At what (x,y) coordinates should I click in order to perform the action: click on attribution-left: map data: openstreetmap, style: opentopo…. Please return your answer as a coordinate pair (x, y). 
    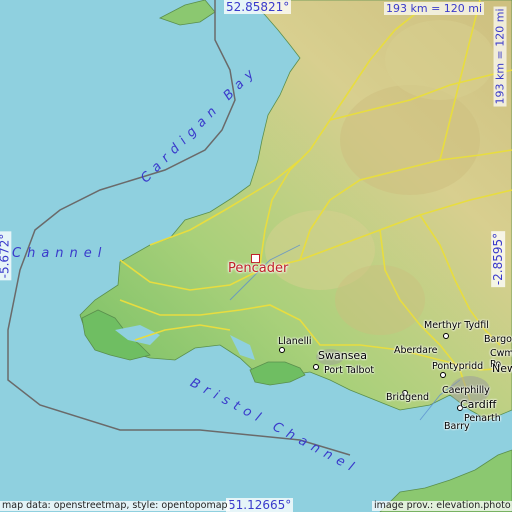
    Looking at the image, I should click on (115, 505).